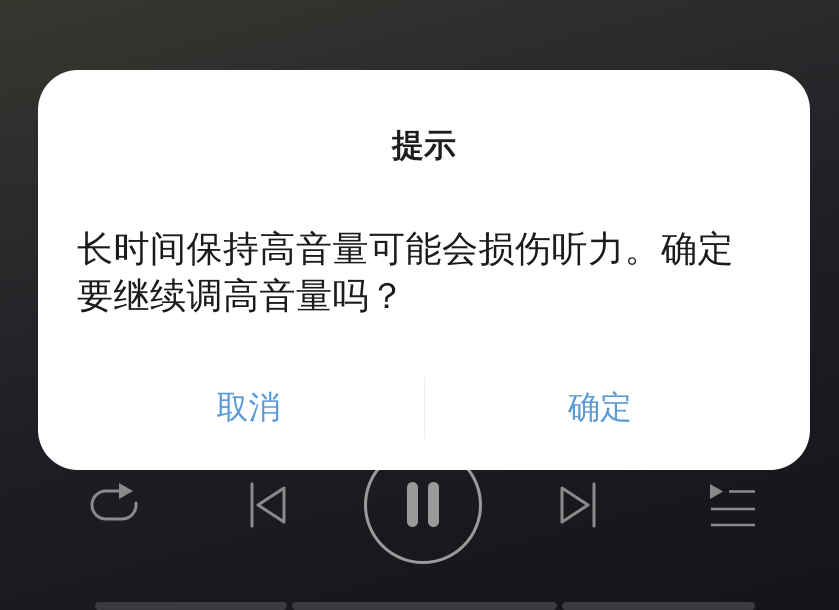 This screenshot has width=839, height=610. Describe the element at coordinates (577, 505) in the screenshot. I see `next-track-icon` at that location.